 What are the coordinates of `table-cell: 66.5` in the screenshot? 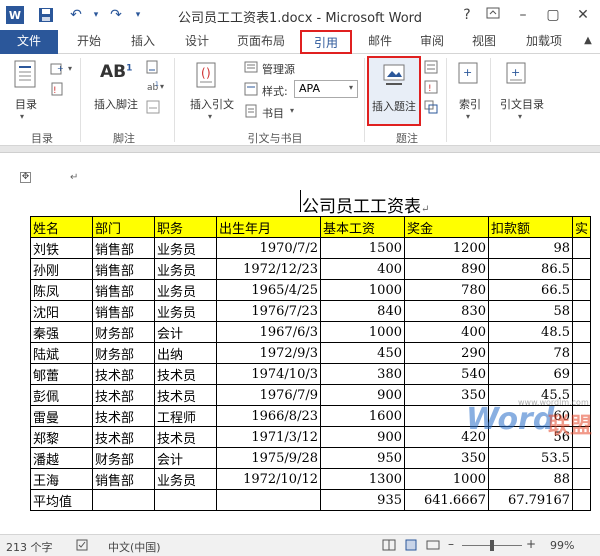 It's located at (530, 290).